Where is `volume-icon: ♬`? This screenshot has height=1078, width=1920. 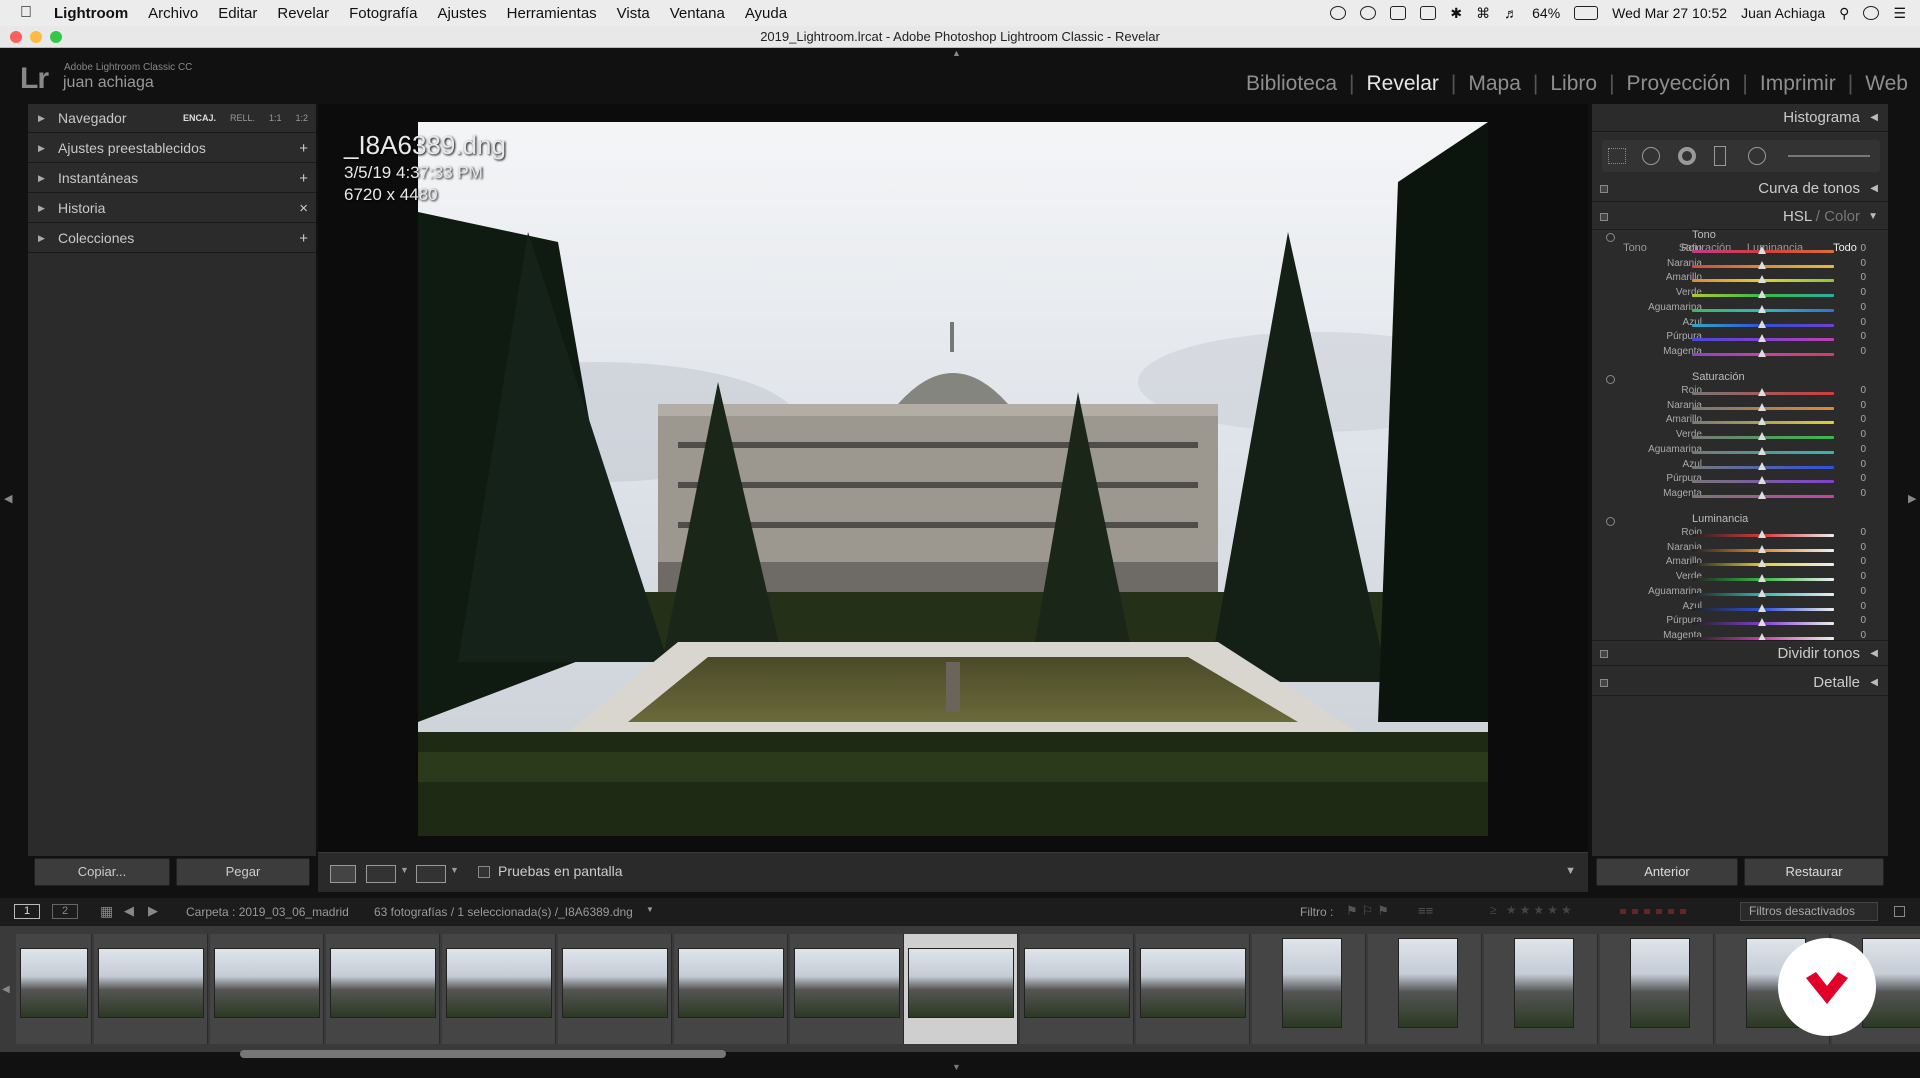
volume-icon: ♬ is located at coordinates (1511, 13).